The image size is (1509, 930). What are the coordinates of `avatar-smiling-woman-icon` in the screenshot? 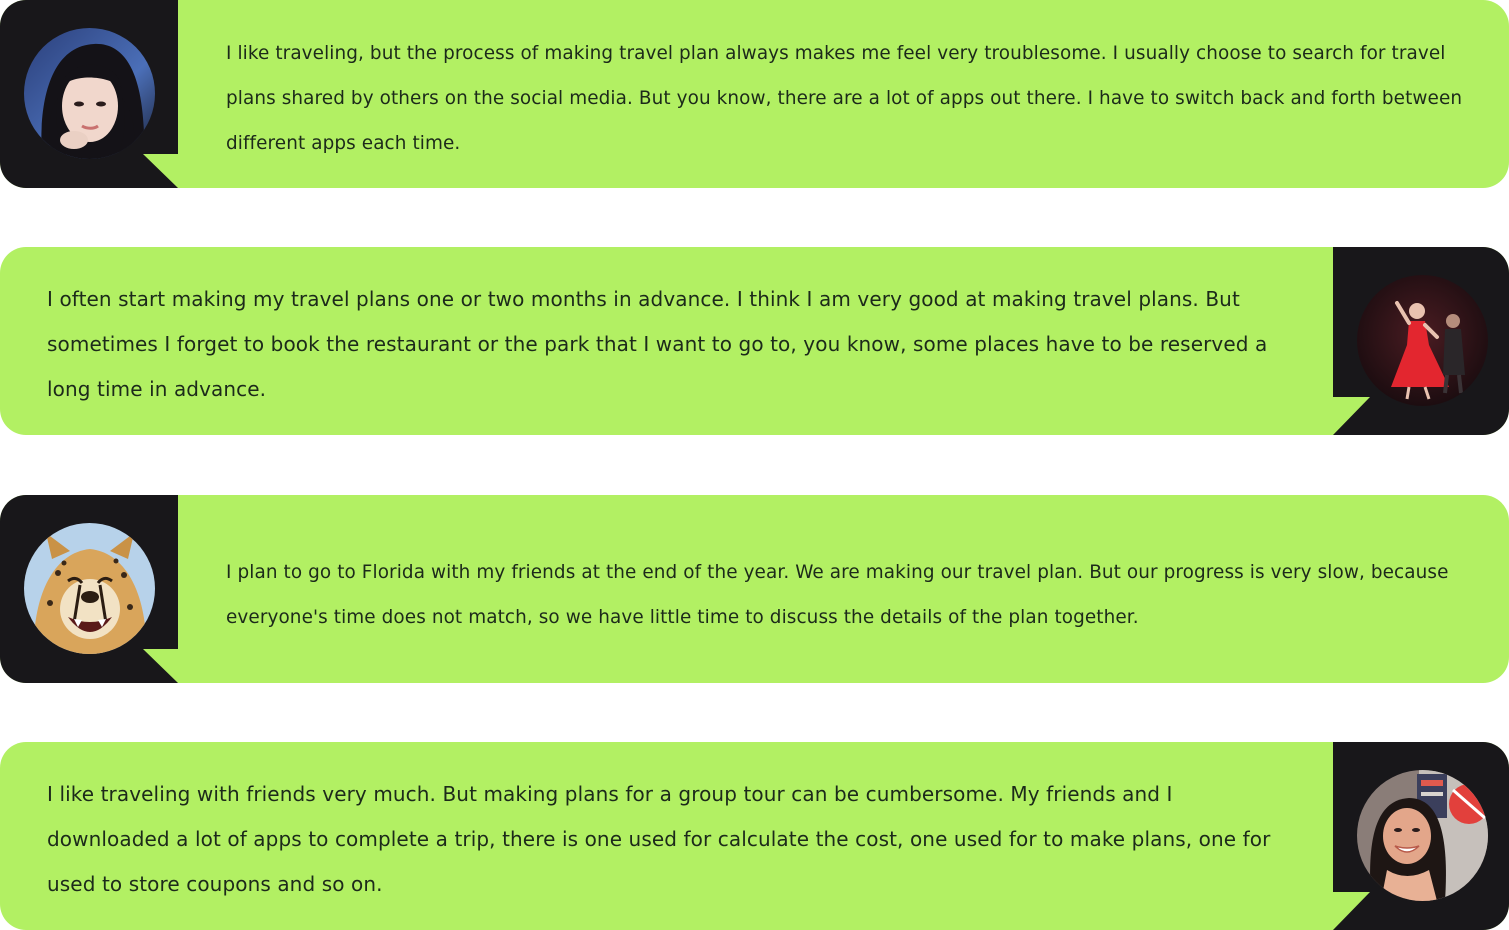 It's located at (1422, 835).